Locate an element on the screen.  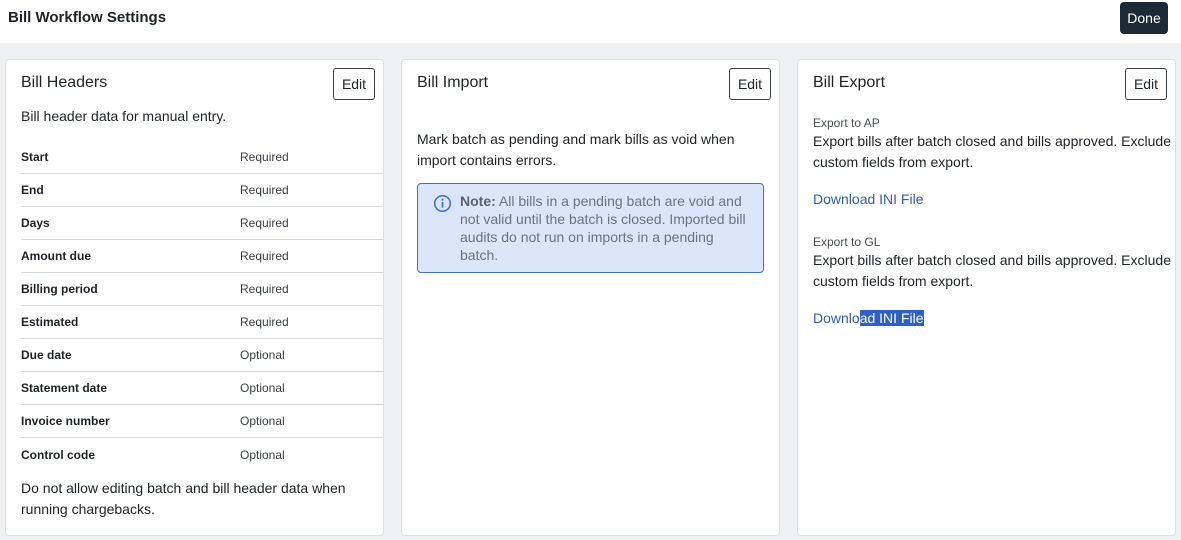
field-row: Control code Optional is located at coordinates (202, 454).